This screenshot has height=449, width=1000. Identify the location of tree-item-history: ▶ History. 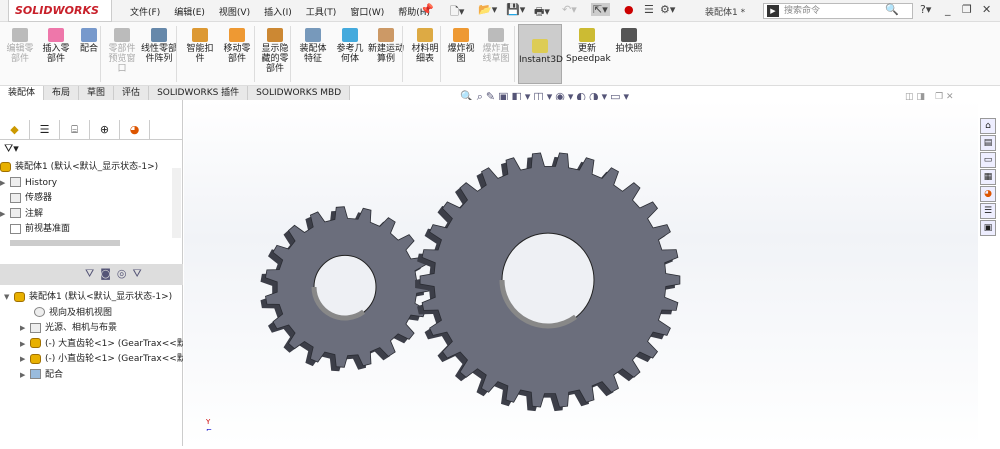
(87, 184).